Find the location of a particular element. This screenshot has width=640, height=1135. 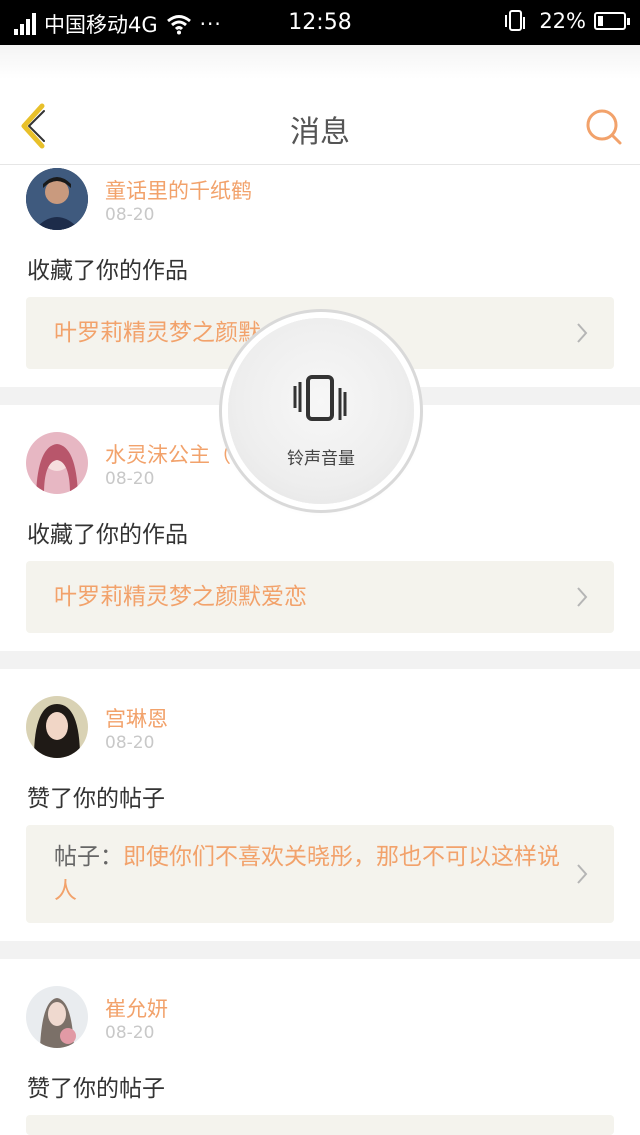

linked-item: 帖子：即使你们不喜欢关晓彤，那也不可以这样说人 is located at coordinates (320, 874).